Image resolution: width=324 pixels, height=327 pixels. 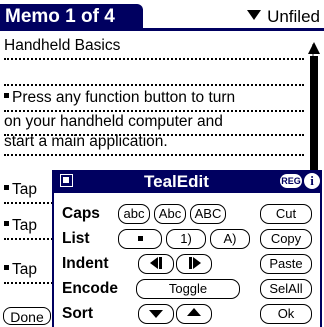 I want to click on memo-line-text: on your handheld computer and, so click(x=113, y=121).